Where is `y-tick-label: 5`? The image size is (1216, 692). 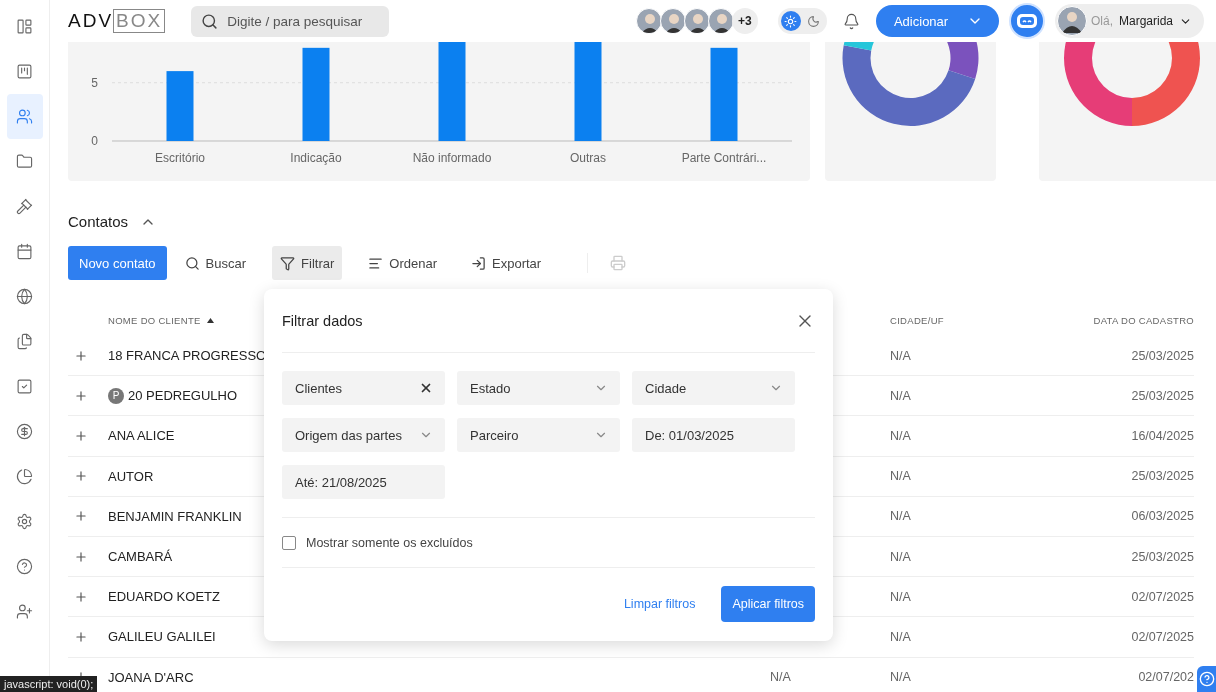
y-tick-label: 5 is located at coordinates (94, 82).